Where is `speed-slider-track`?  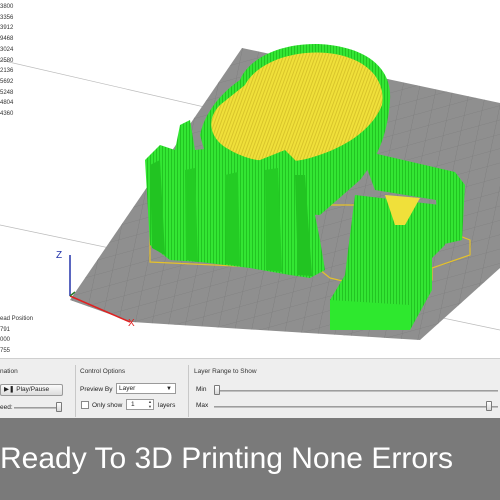
speed-slider-track is located at coordinates (38, 408).